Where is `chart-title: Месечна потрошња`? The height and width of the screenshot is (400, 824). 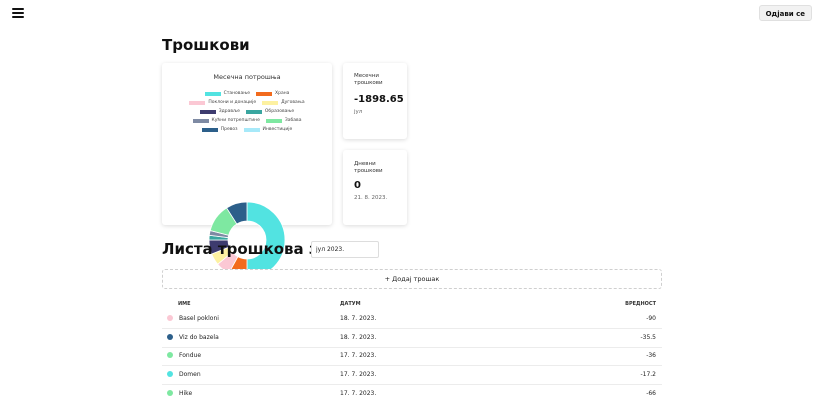
chart-title: Месечна потрошња is located at coordinates (247, 77).